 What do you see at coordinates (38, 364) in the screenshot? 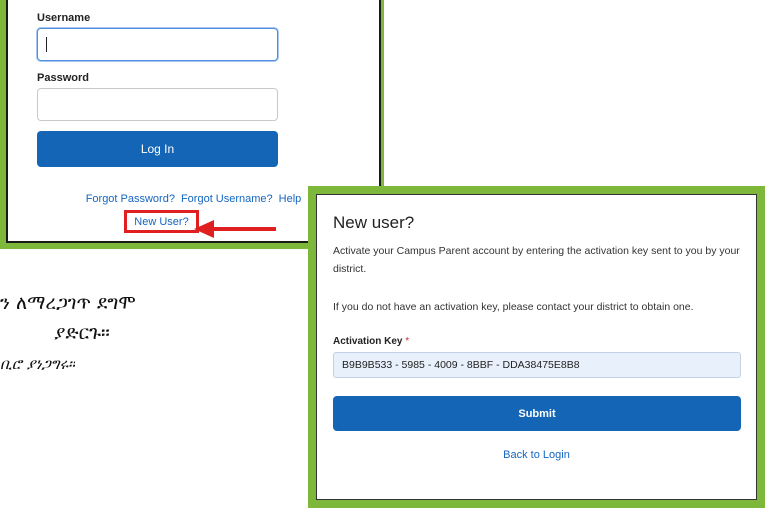
I see `side-text-line-3: ቢሮ ያነጋግሩ።` at bounding box center [38, 364].